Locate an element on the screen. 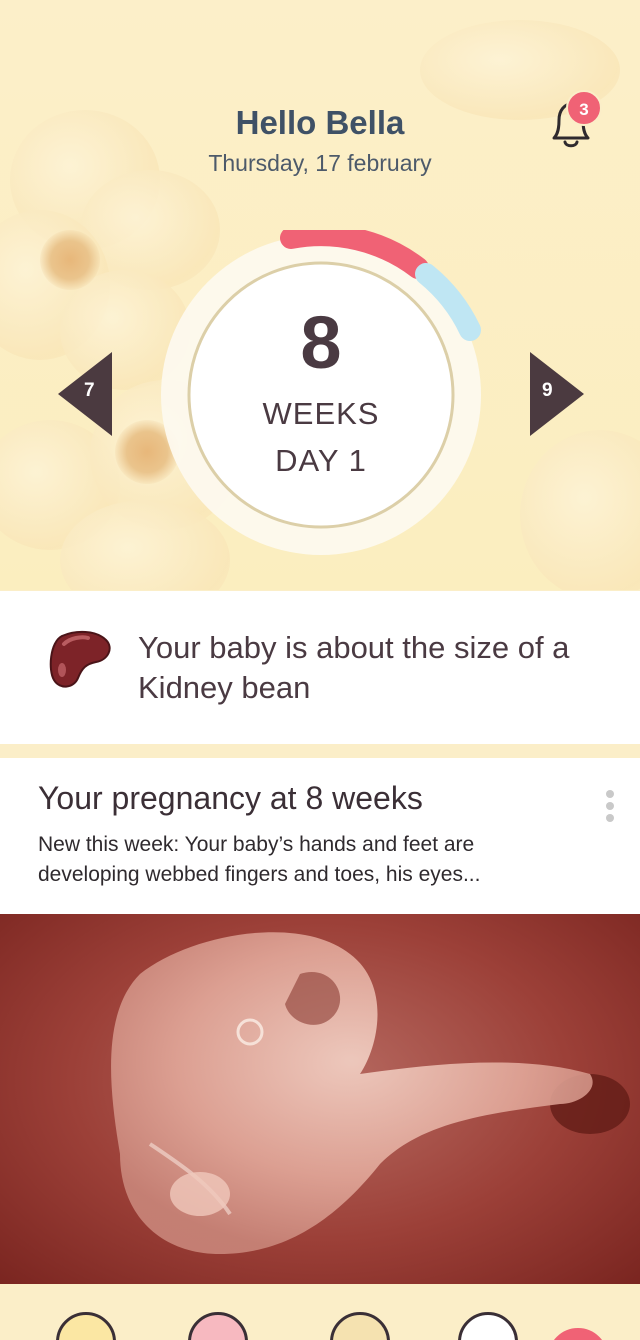 The width and height of the screenshot is (640, 1340). previous-week-button: 7 is located at coordinates (85, 394).